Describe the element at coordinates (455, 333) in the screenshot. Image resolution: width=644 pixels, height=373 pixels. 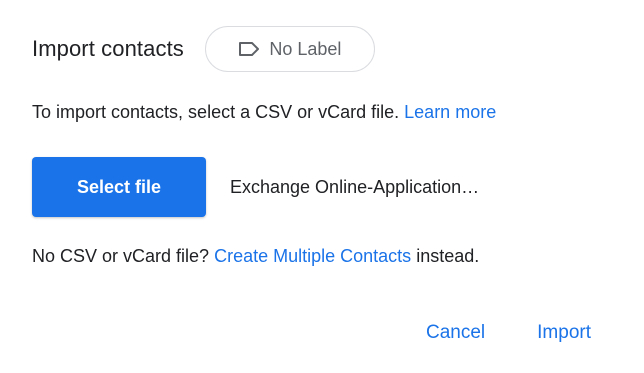
I see `cancel-button: Cancel` at that location.